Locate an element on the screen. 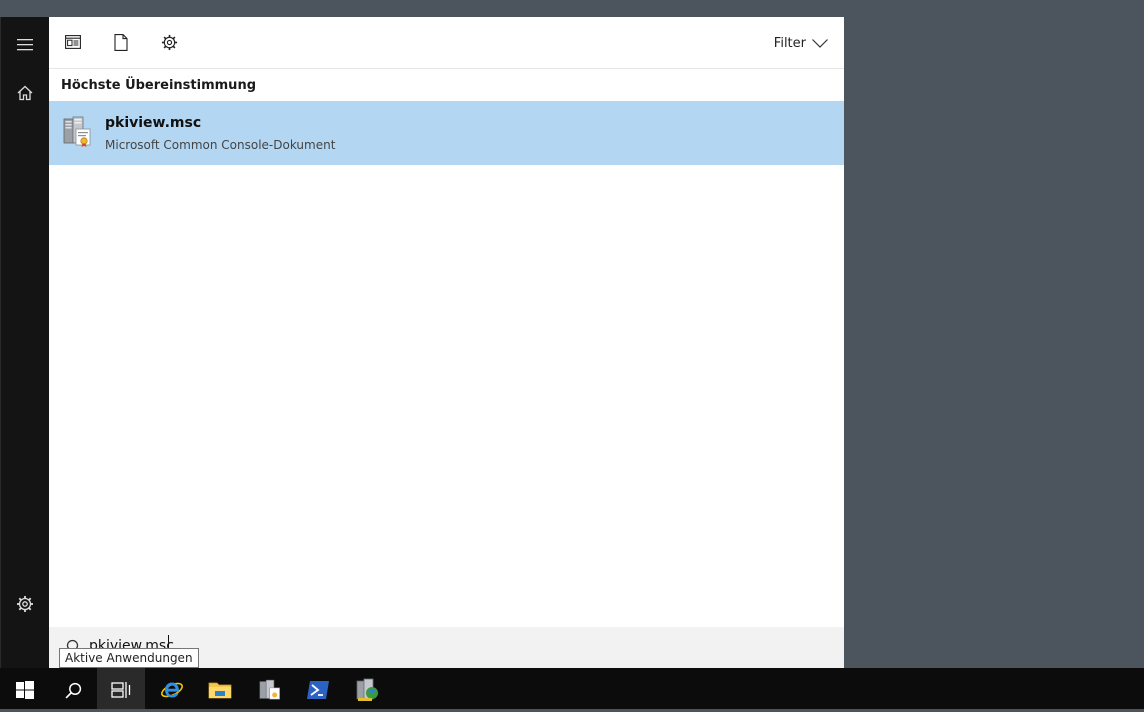 This screenshot has width=1144, height=712. mmc-snapin-icon is located at coordinates (77, 131).